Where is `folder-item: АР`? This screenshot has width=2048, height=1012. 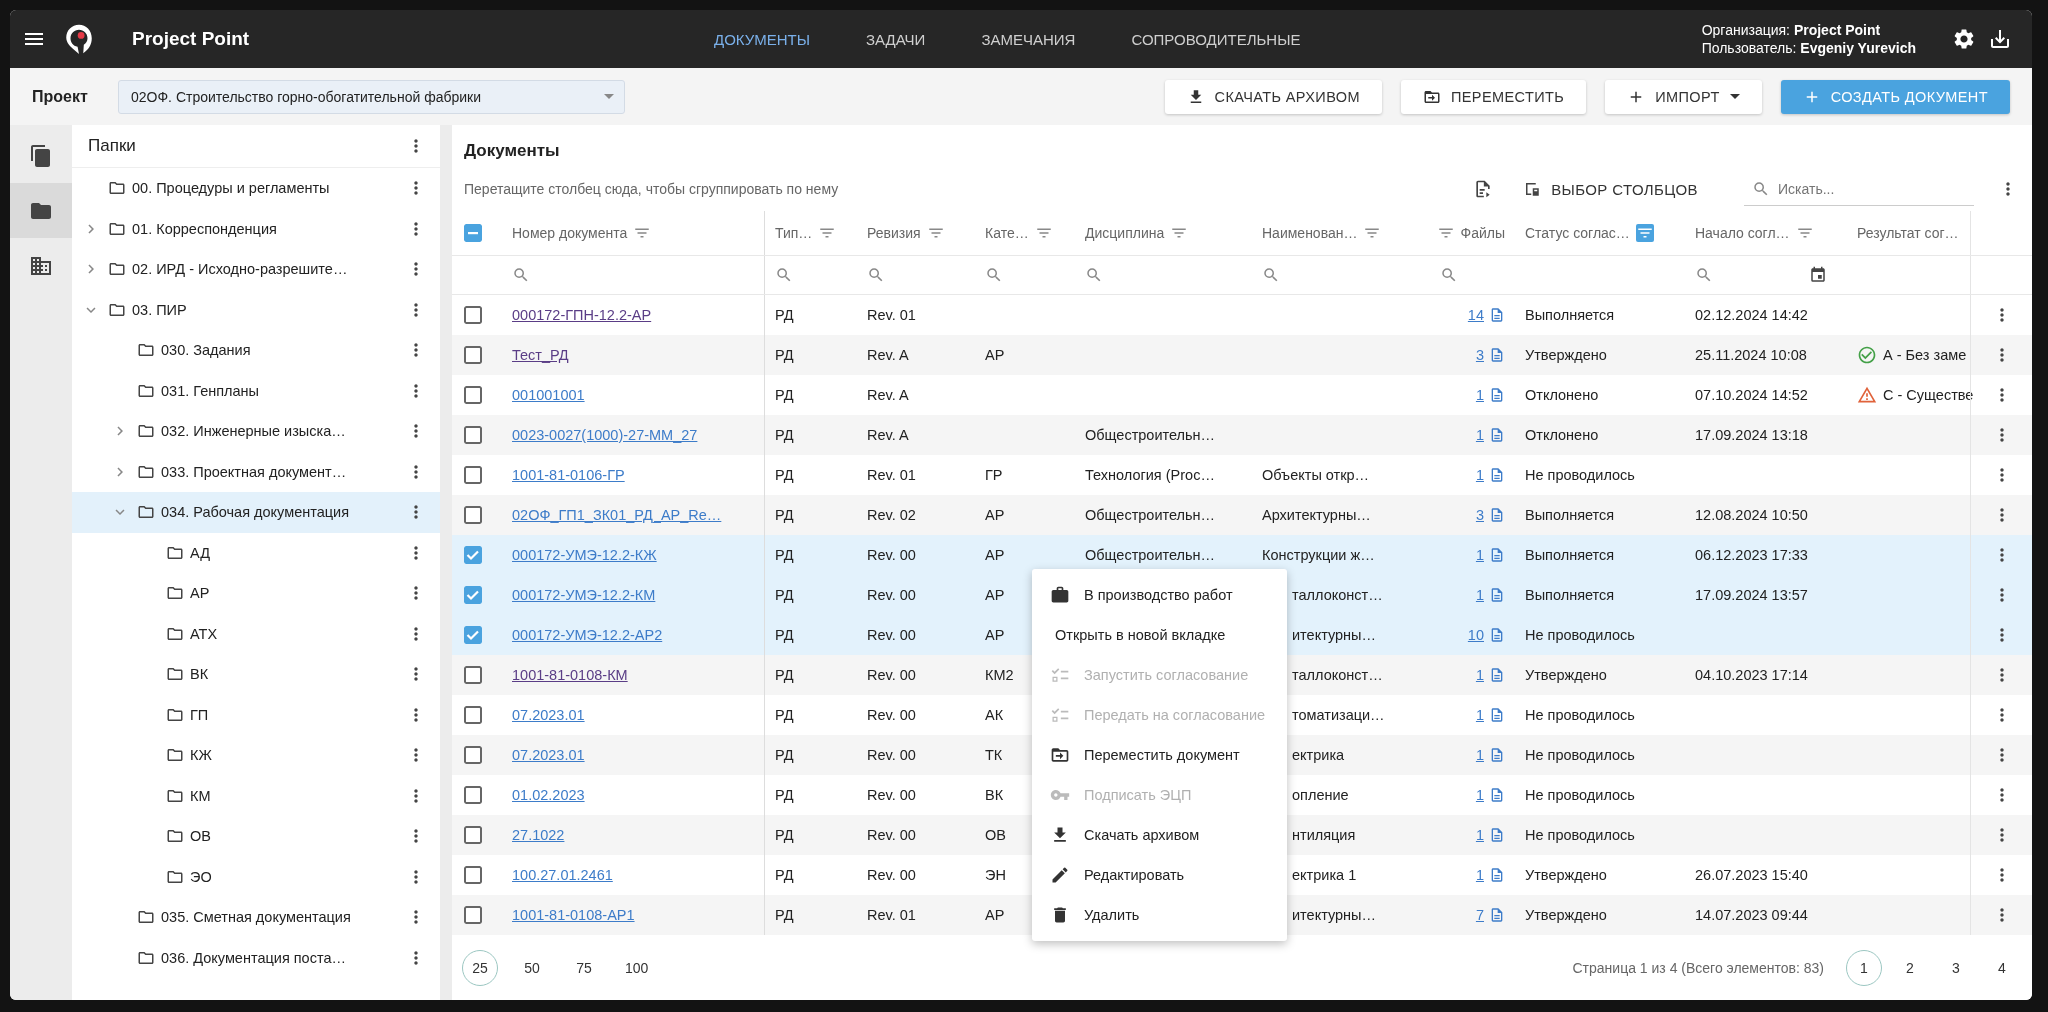
folder-item: АР is located at coordinates (256, 593).